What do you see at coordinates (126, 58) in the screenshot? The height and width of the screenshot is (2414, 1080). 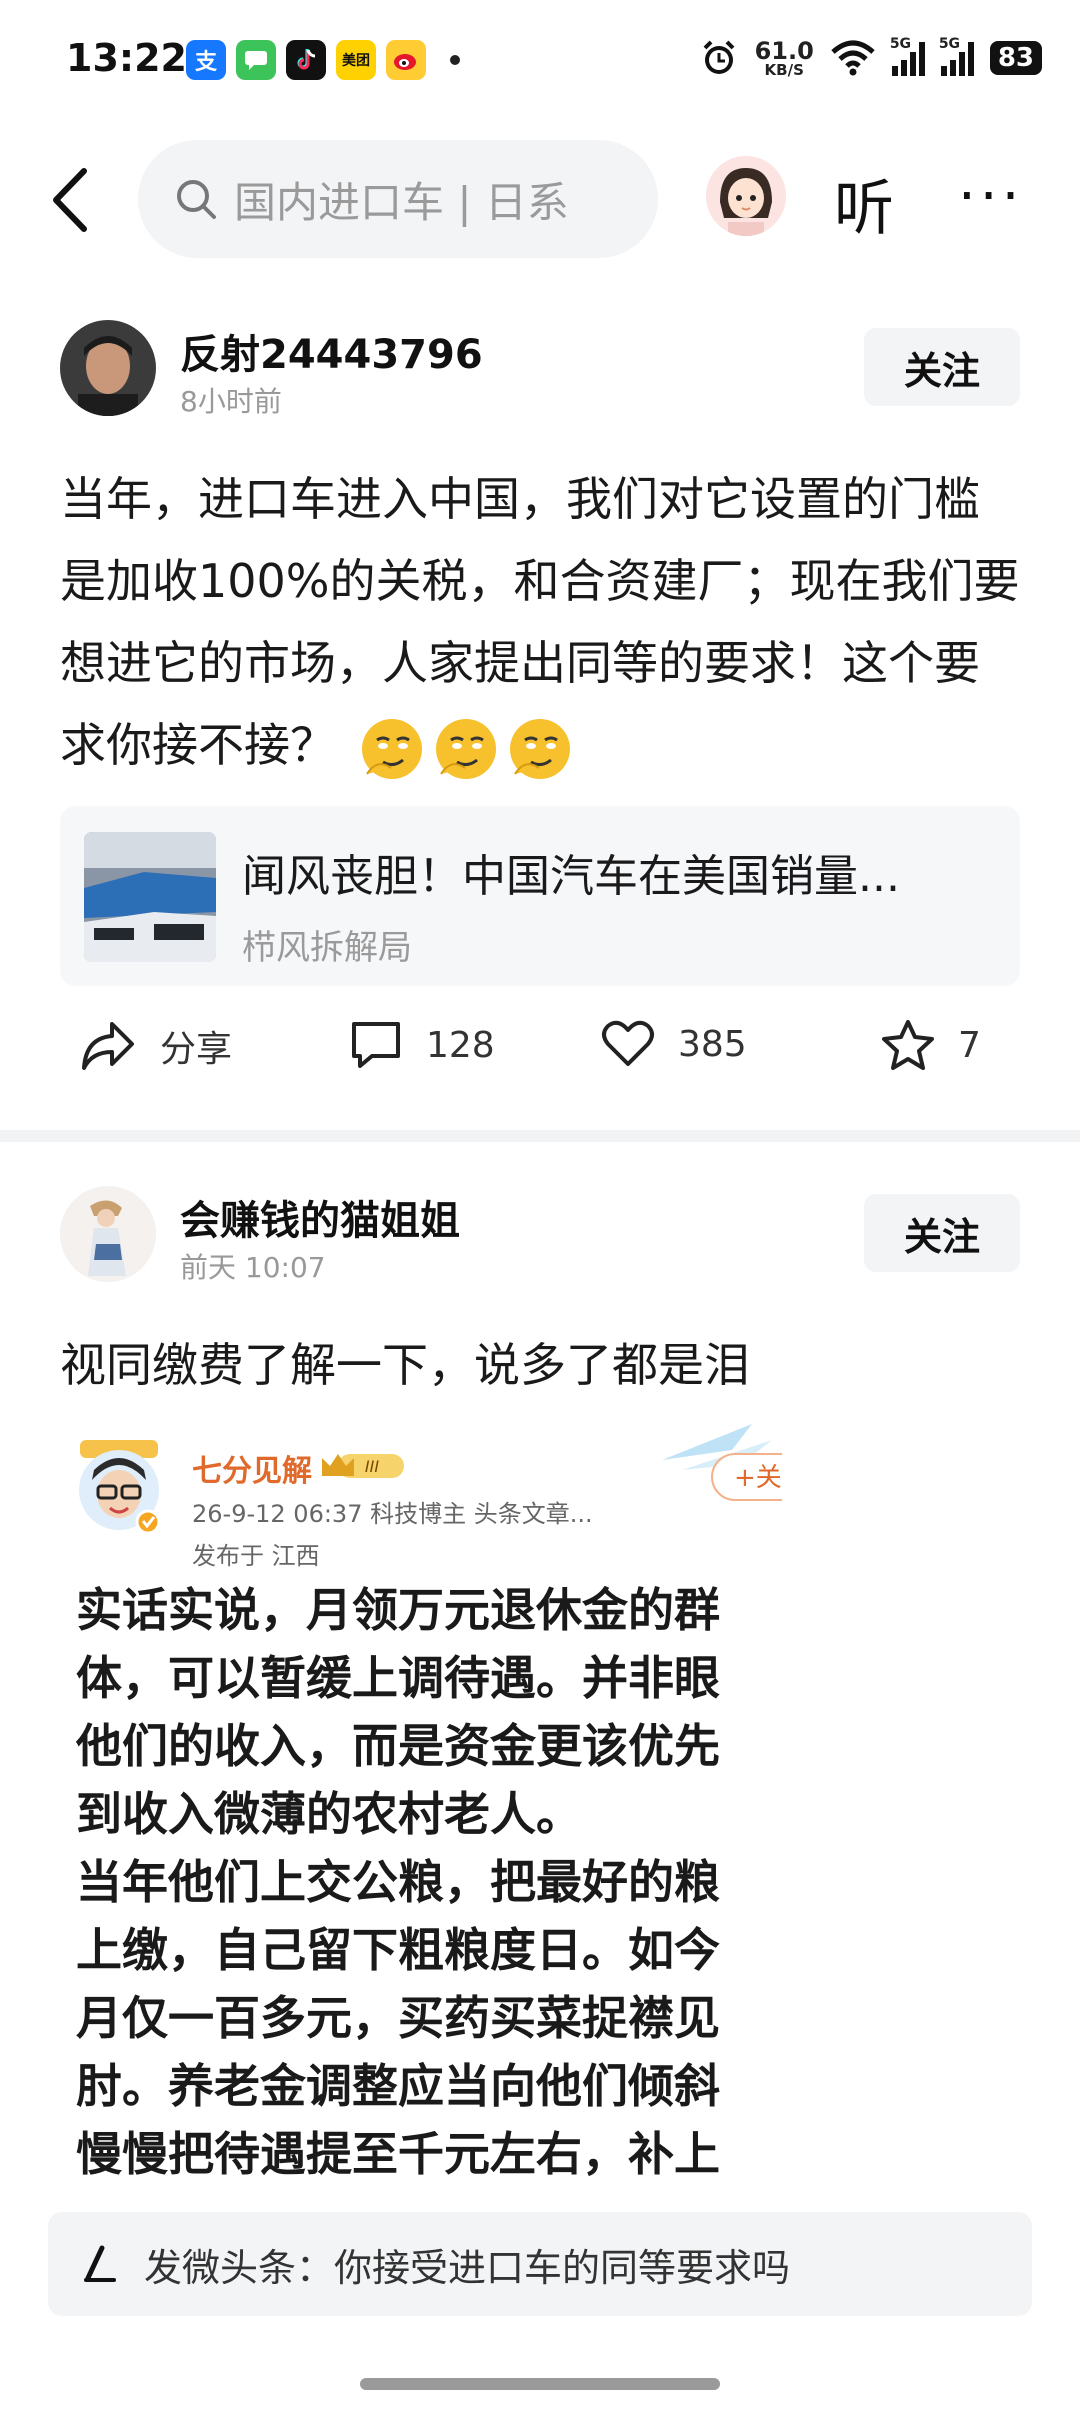 I see `status-time: 13:22` at bounding box center [126, 58].